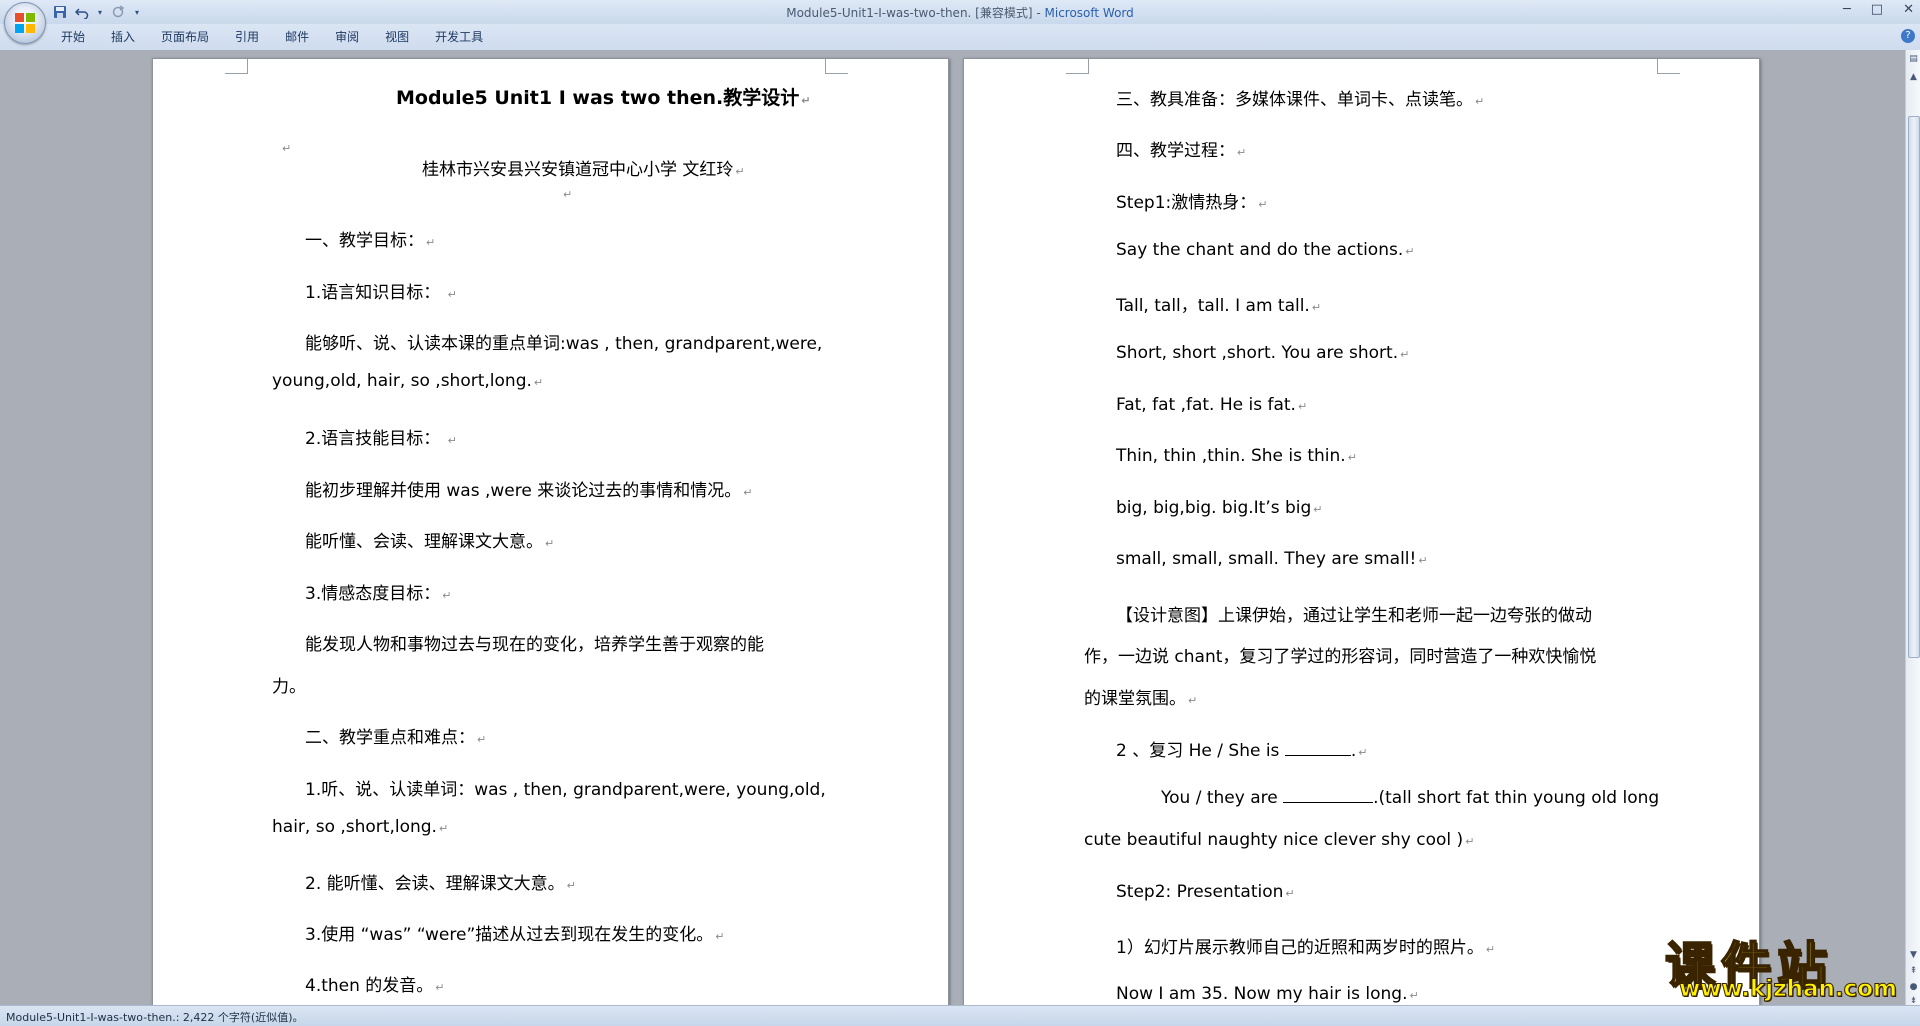 The image size is (1920, 1026). What do you see at coordinates (1340, 657) in the screenshot?
I see `paragraph: 作，一边说 chant，复习了学过的形容词，同时营造了一种欢快愉悦` at bounding box center [1340, 657].